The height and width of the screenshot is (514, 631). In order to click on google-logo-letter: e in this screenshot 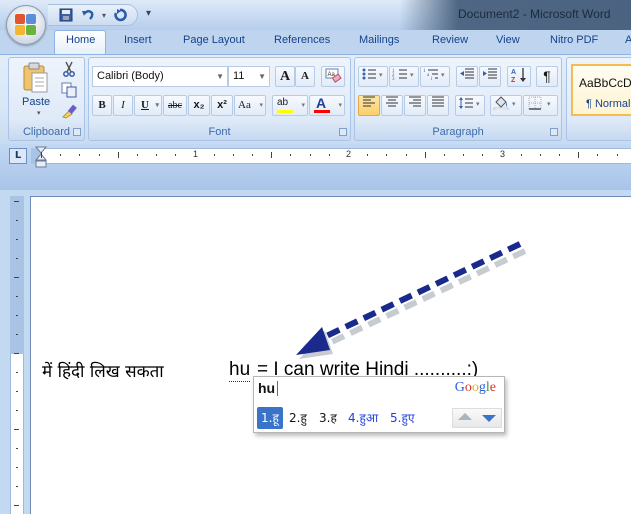, I will do `click(492, 387)`.